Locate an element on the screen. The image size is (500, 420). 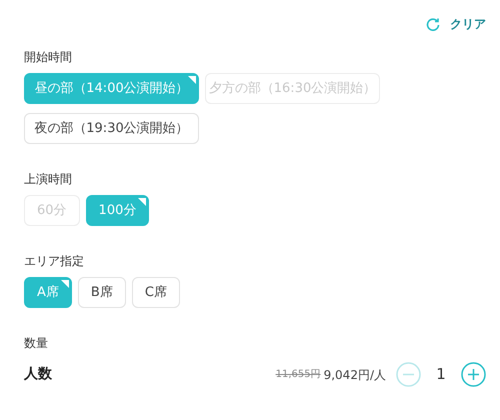
section-title: 開始時間 is located at coordinates (48, 57).